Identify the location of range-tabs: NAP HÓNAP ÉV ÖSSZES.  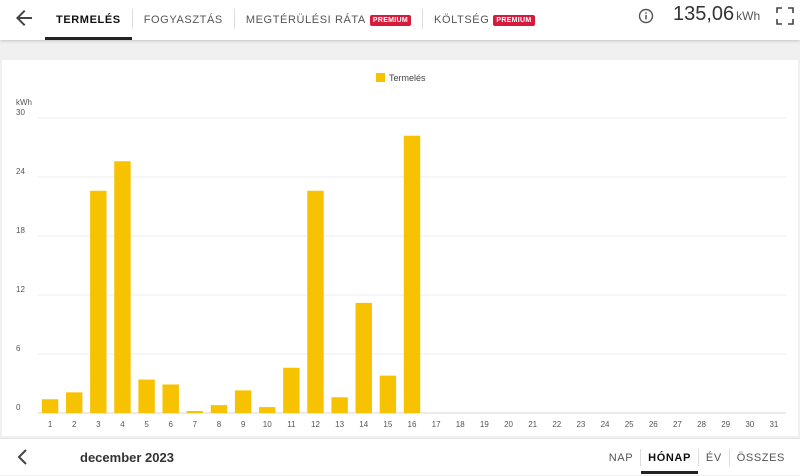
(697, 457).